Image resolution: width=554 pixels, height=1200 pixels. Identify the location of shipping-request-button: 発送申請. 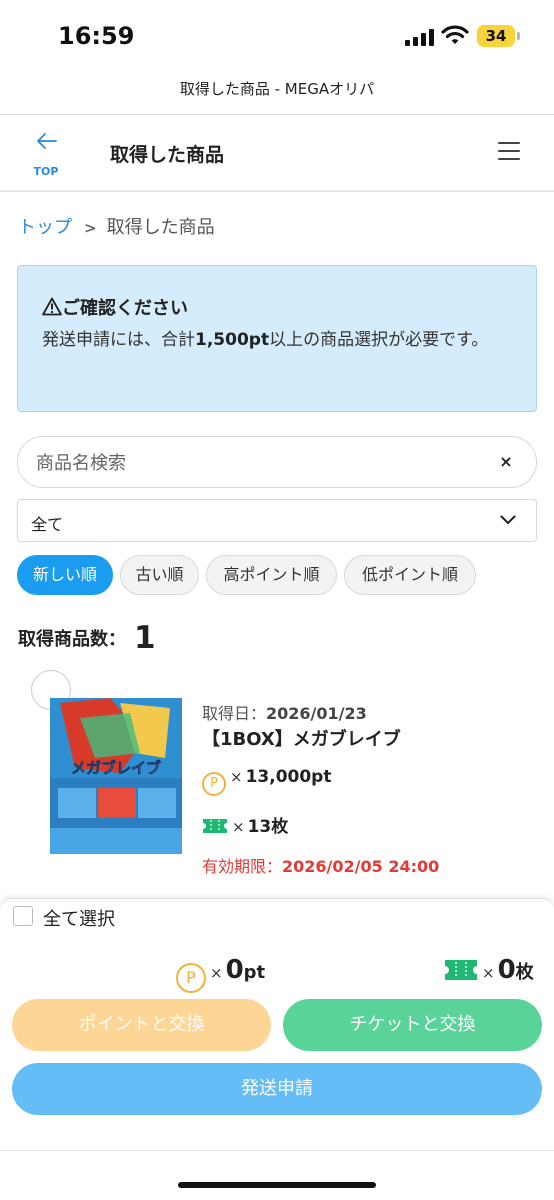
(277, 1089).